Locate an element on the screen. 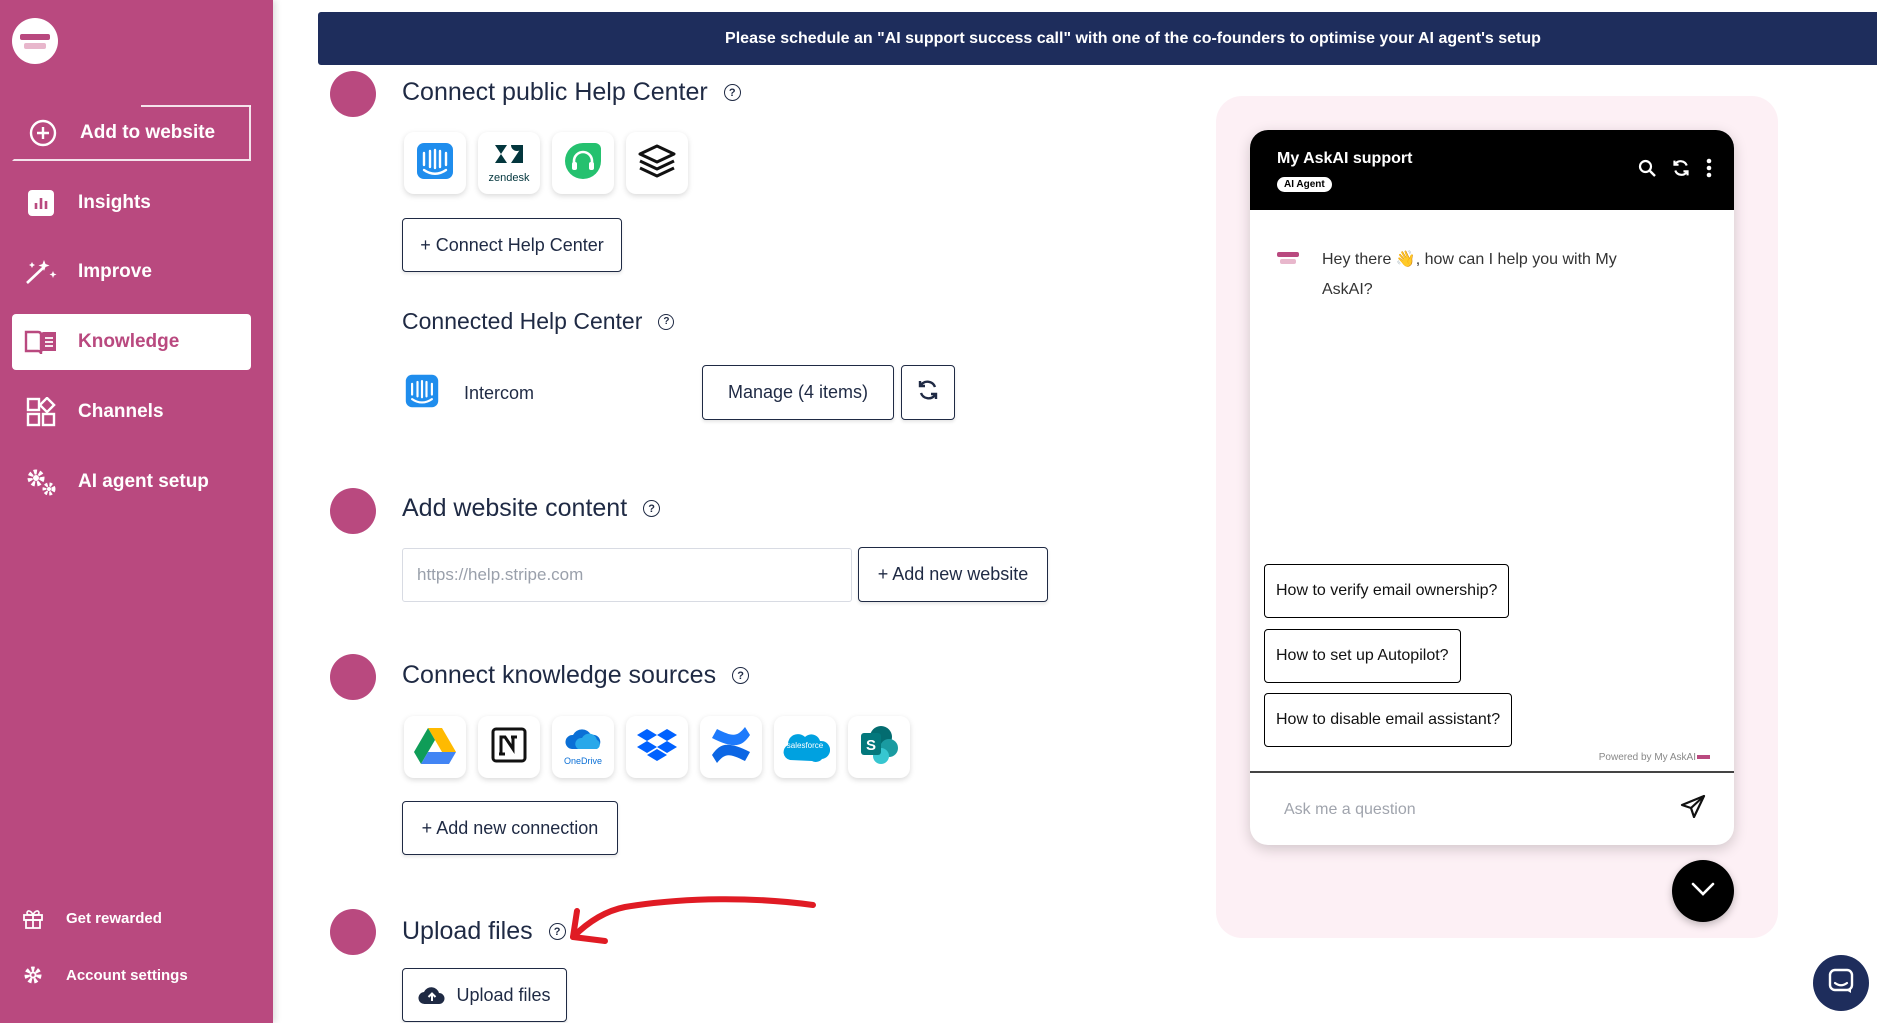  annotation-arrow-icon is located at coordinates (693, 920).